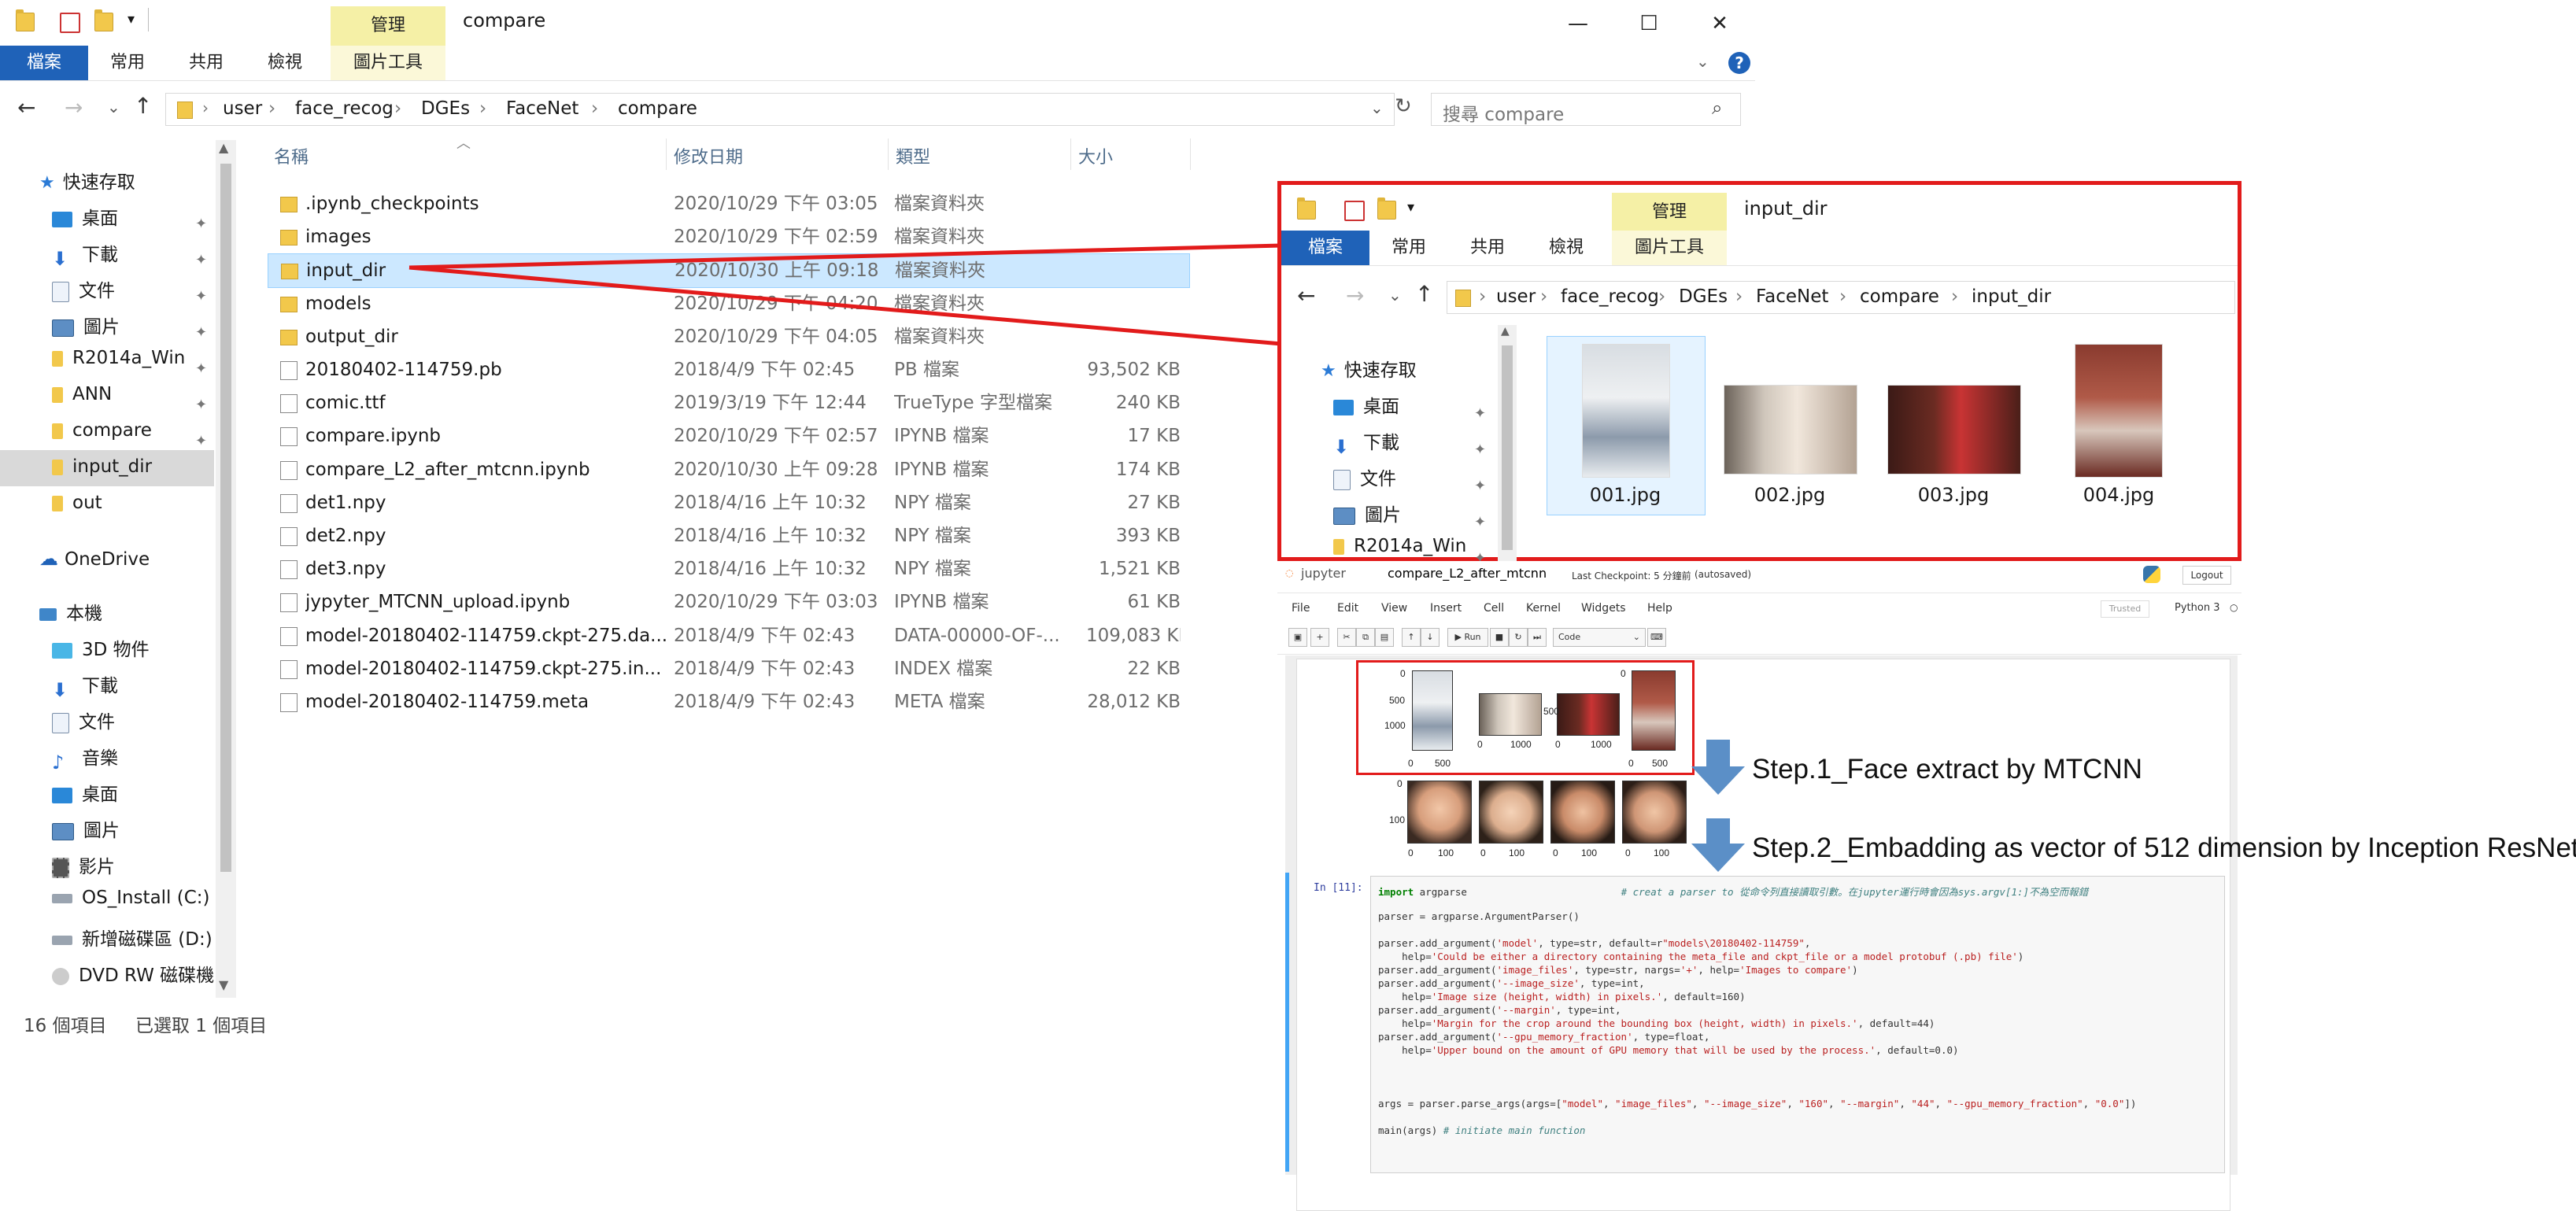  Describe the element at coordinates (1467, 573) in the screenshot. I see `notebook-name: compare_L2_after_mtcnn` at that location.